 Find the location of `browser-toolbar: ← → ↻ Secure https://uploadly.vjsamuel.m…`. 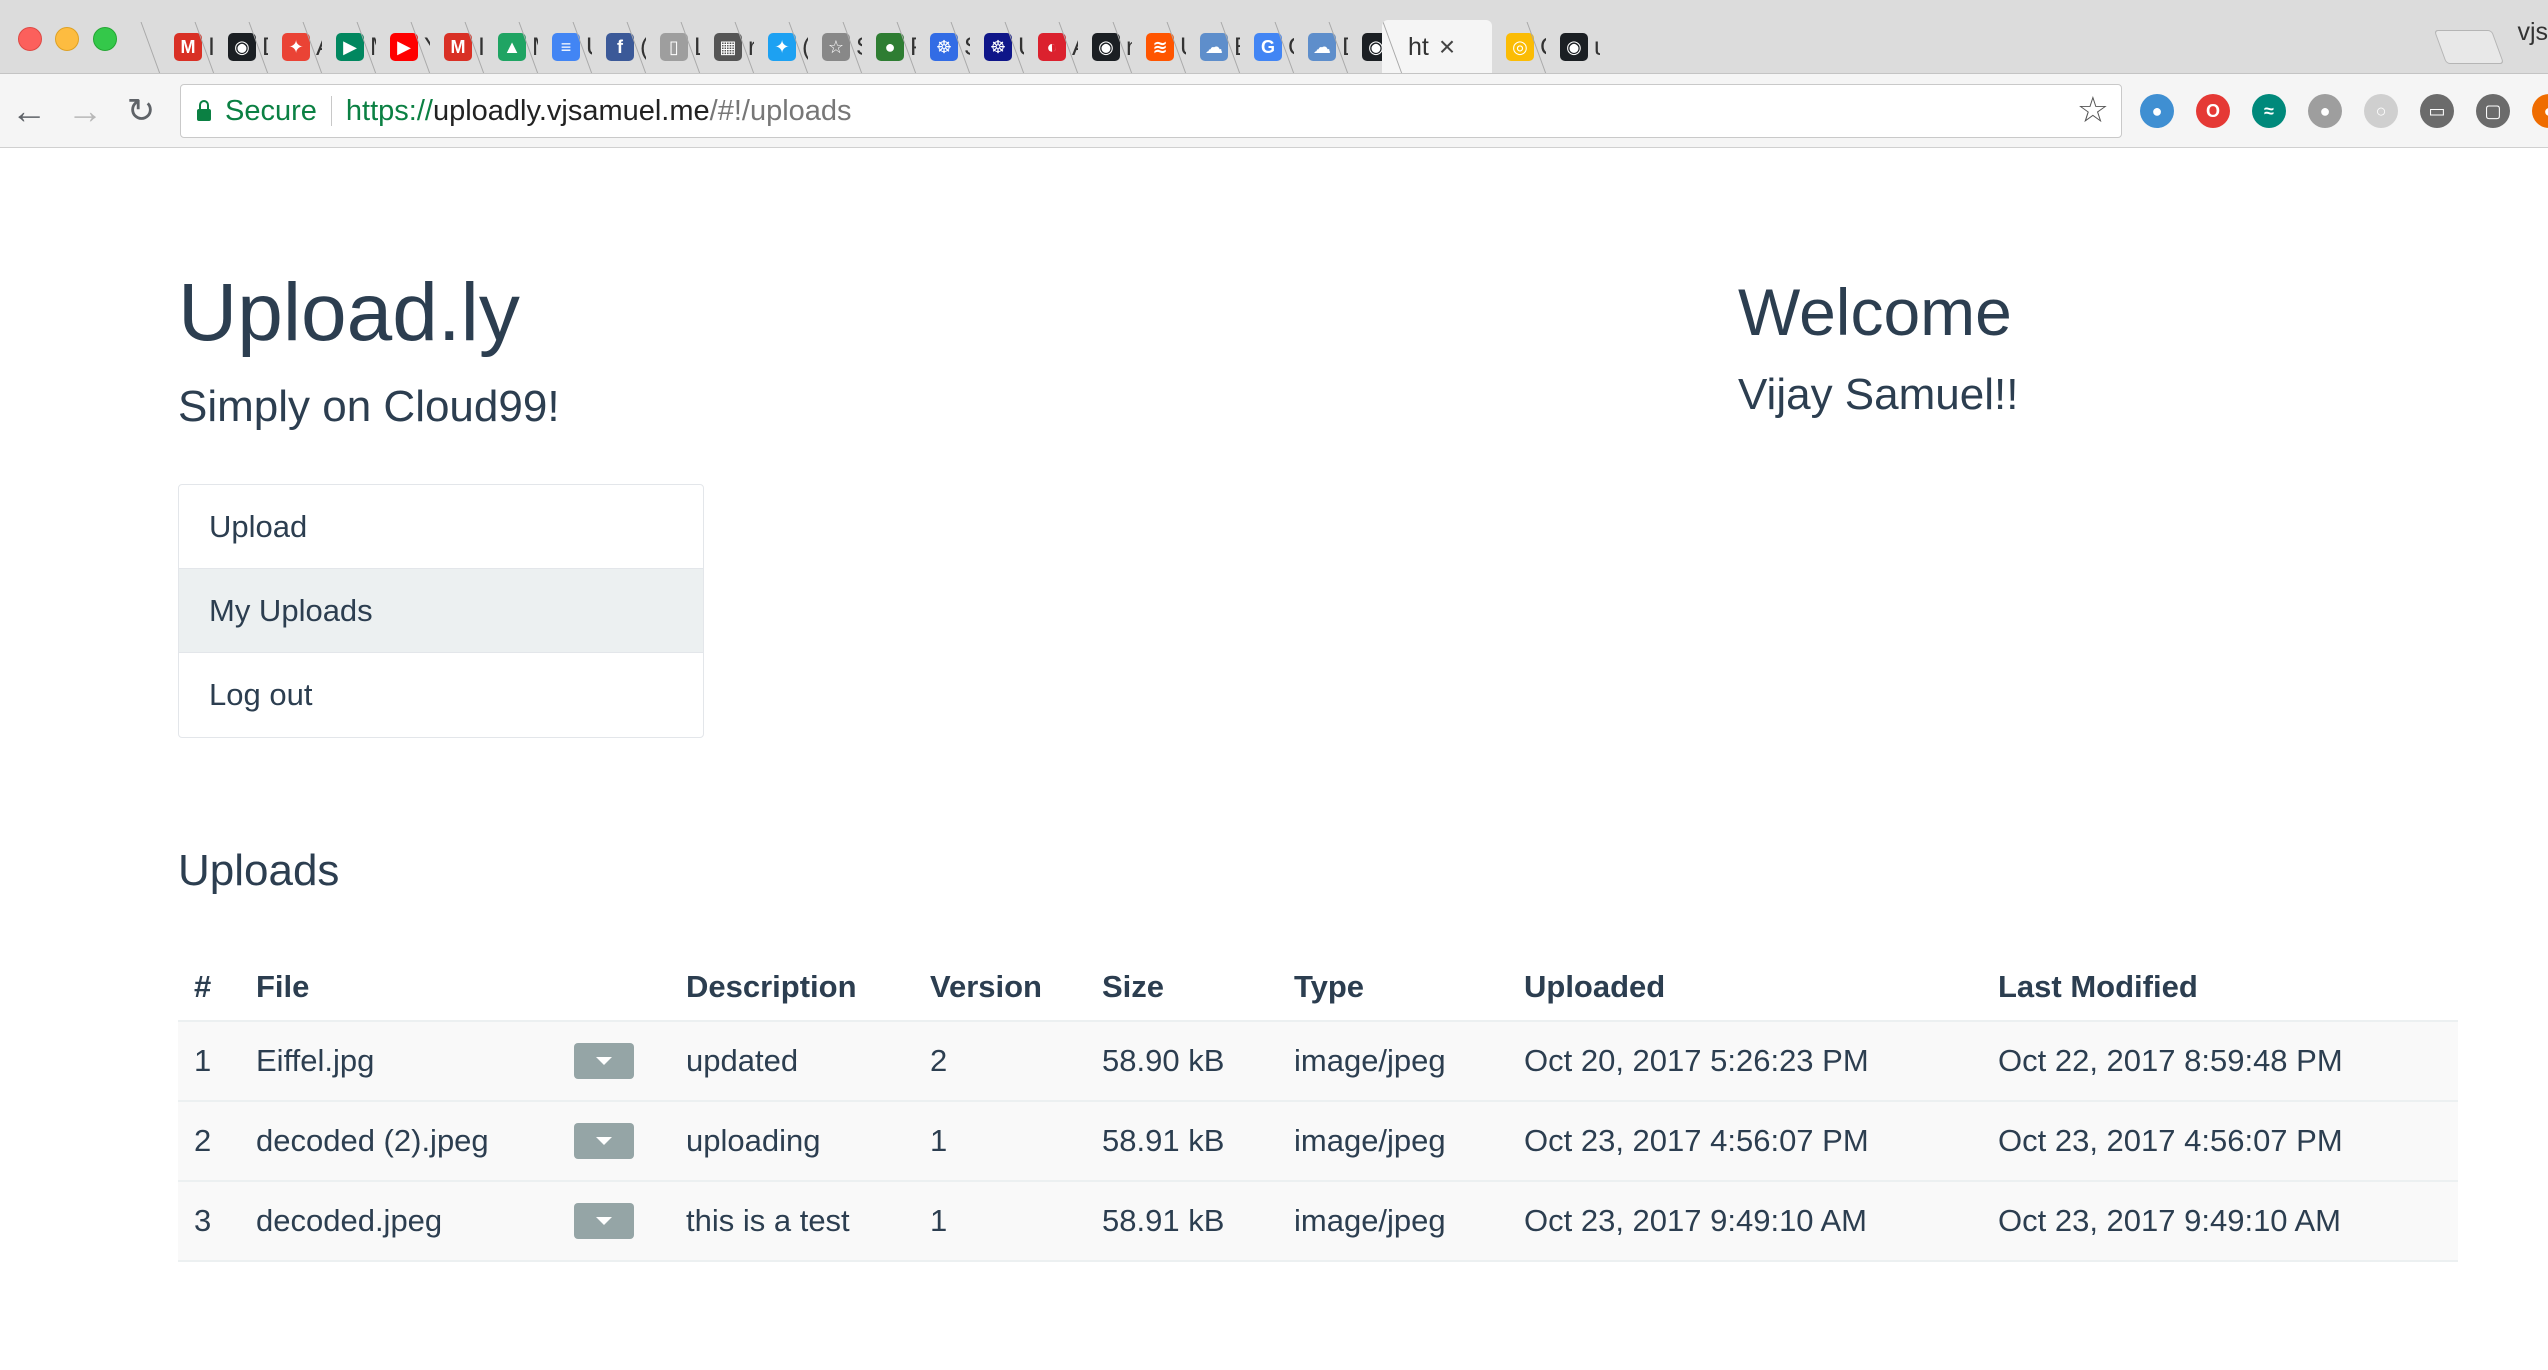

browser-toolbar: ← → ↻ Secure https://uploadly.vjsamuel.m… is located at coordinates (1274, 111).